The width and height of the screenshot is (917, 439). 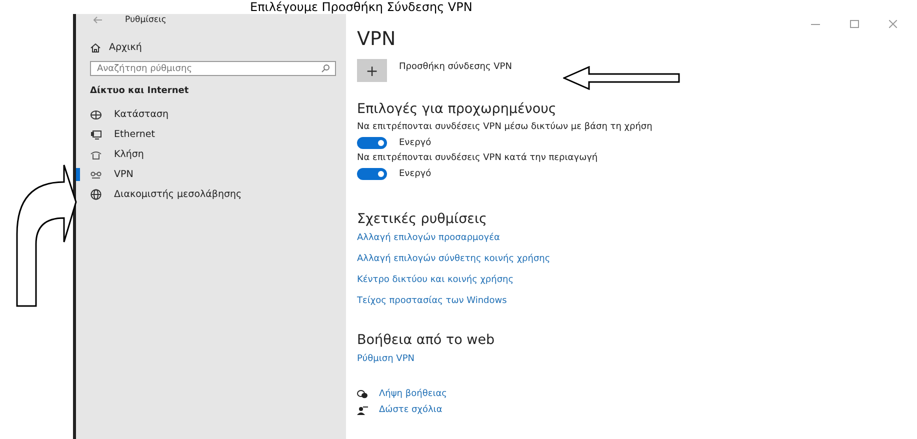 I want to click on chat-bubbles-icon, so click(x=362, y=394).